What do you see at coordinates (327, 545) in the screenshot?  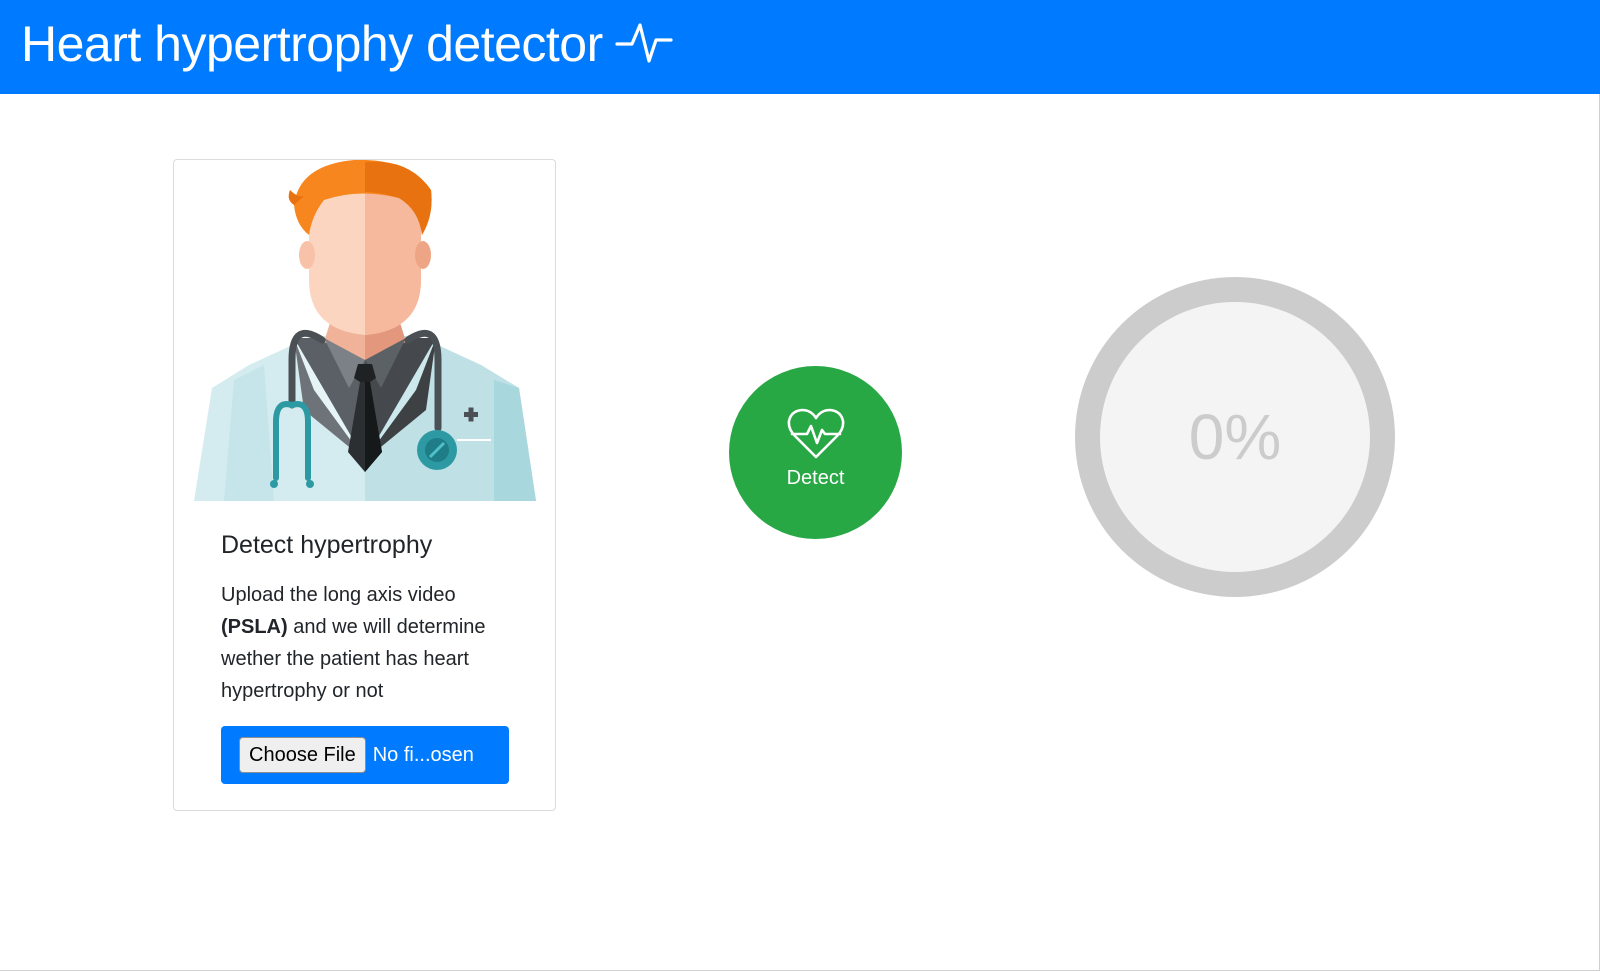 I see `card-title: Detect hypertrophy` at bounding box center [327, 545].